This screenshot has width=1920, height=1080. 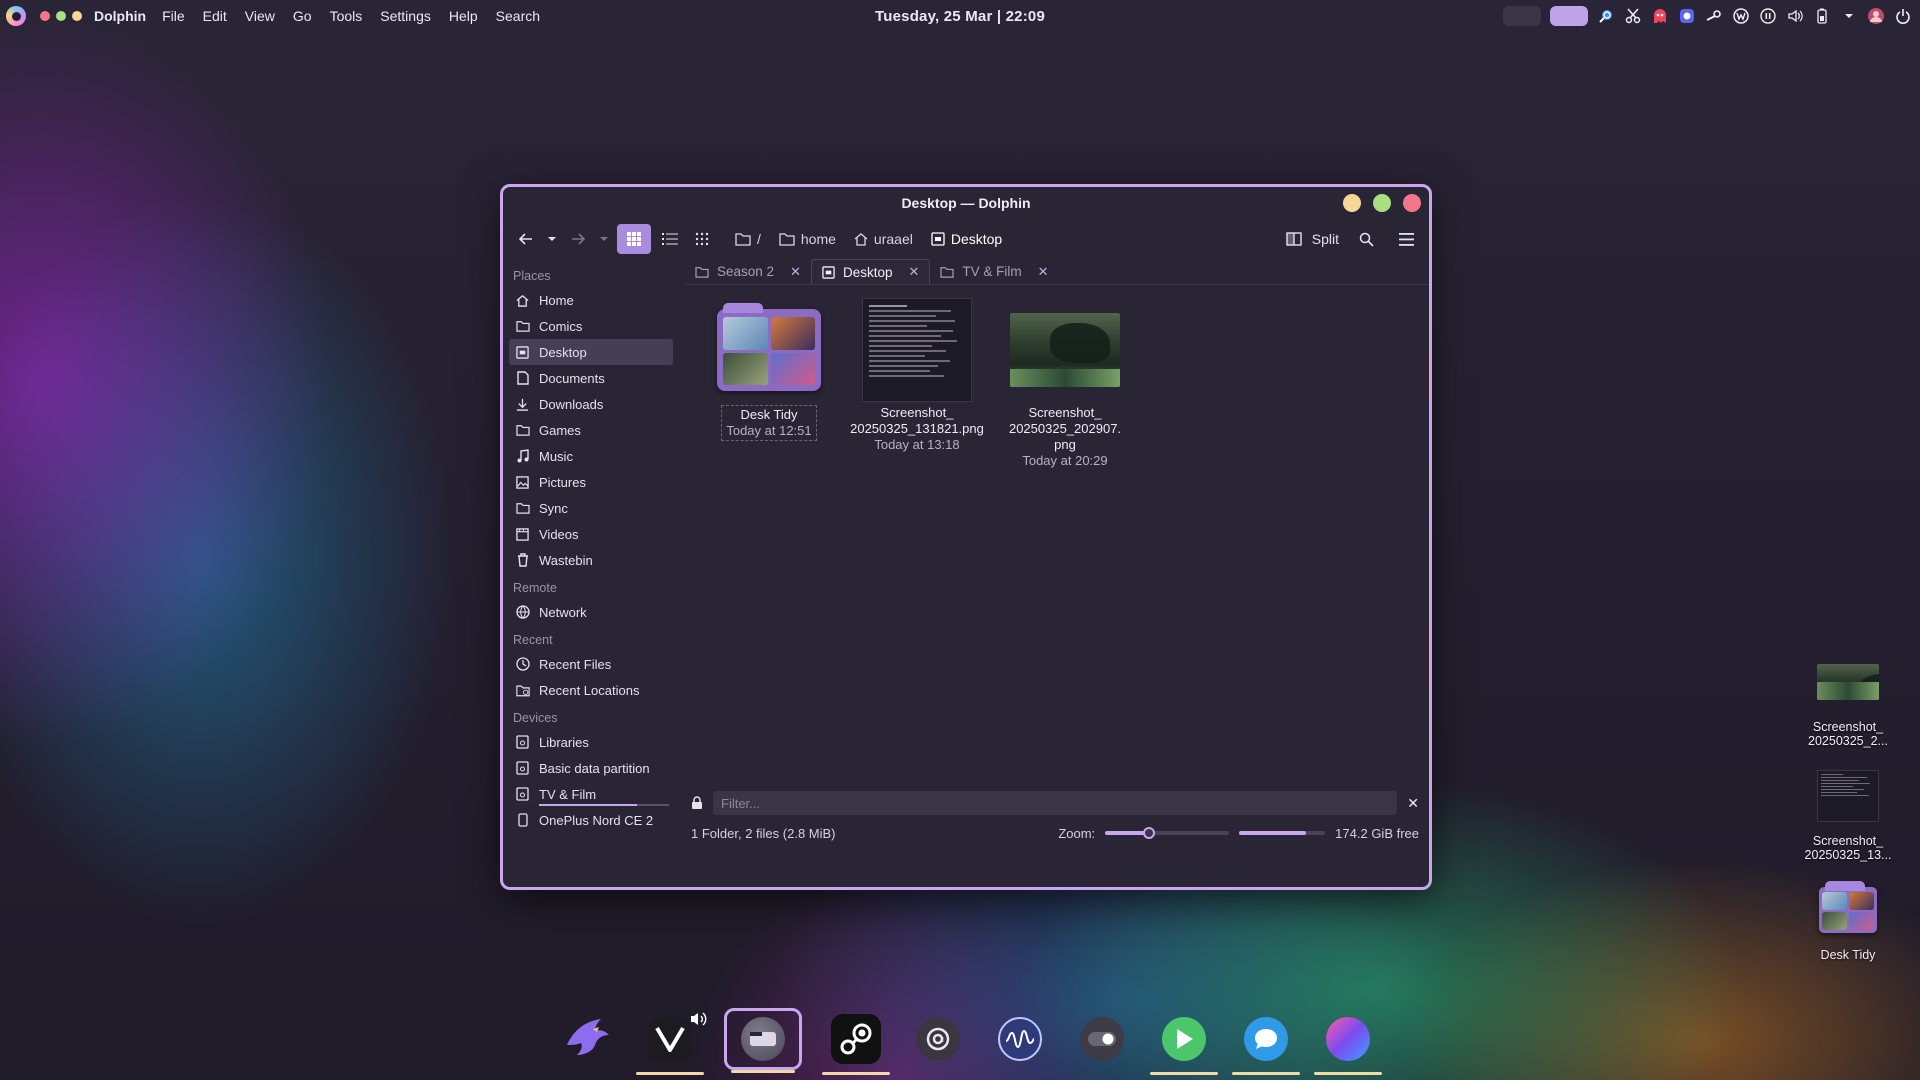 What do you see at coordinates (748, 239) in the screenshot?
I see `breadcrumb-root: /` at bounding box center [748, 239].